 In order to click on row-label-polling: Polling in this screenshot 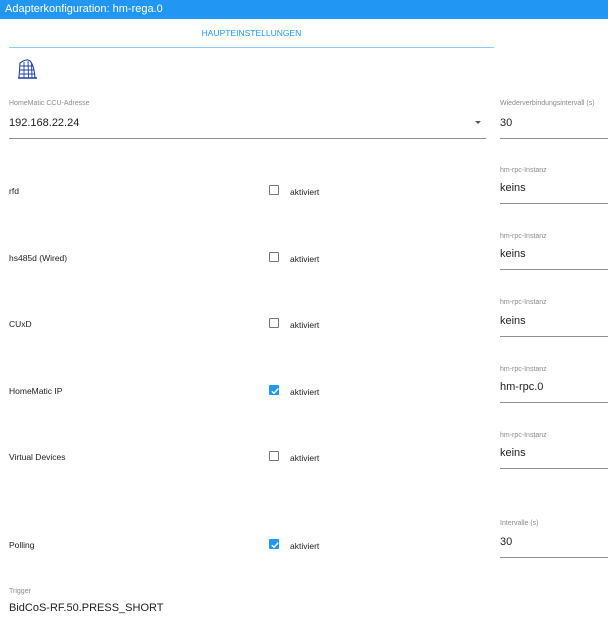, I will do `click(22, 545)`.